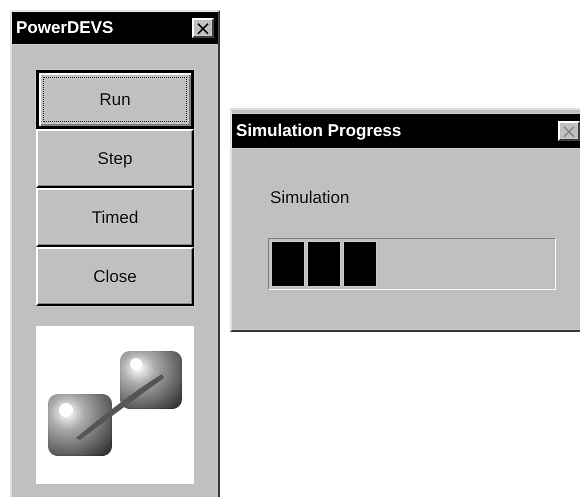 The height and width of the screenshot is (497, 580). What do you see at coordinates (115, 276) in the screenshot?
I see `command-button: Close` at bounding box center [115, 276].